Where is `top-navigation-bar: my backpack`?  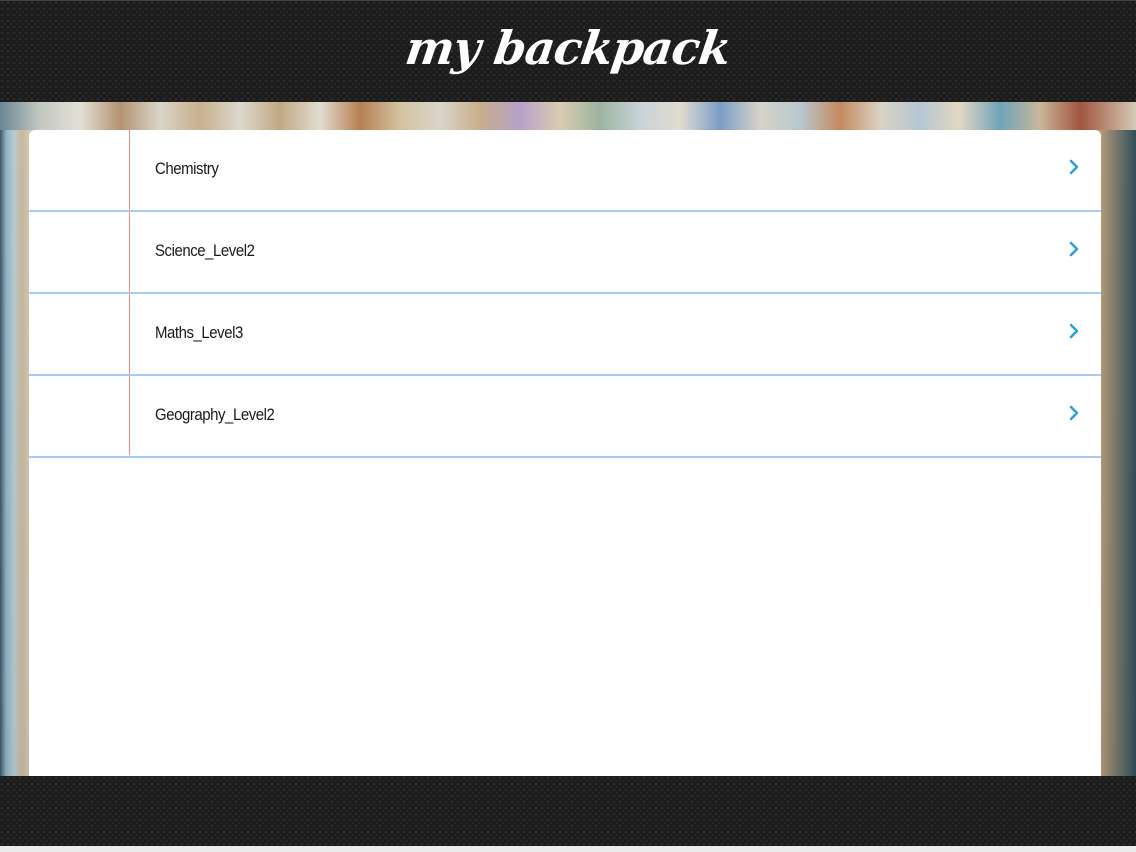 top-navigation-bar: my backpack is located at coordinates (568, 51).